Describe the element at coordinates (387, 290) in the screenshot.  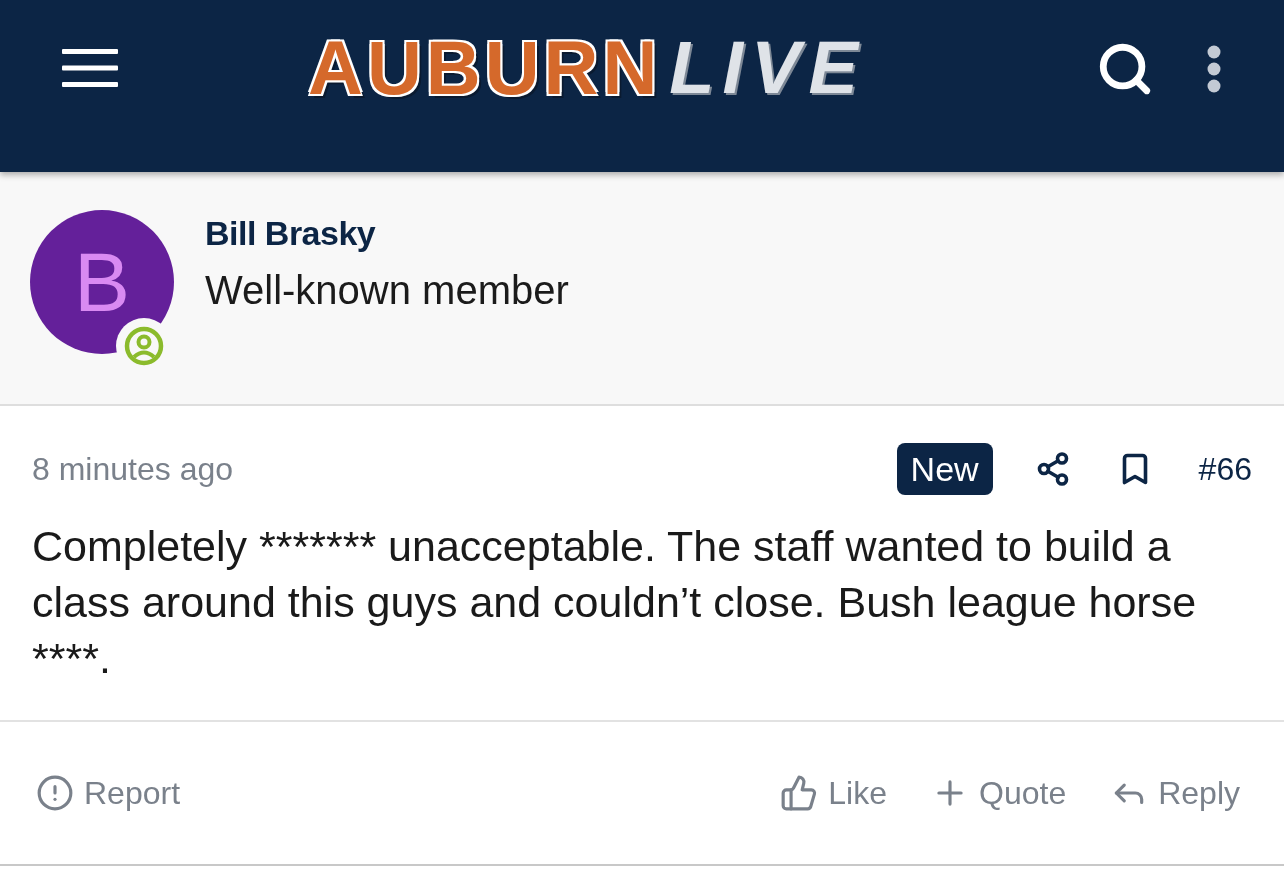
I see `user-title: Well-known member` at that location.